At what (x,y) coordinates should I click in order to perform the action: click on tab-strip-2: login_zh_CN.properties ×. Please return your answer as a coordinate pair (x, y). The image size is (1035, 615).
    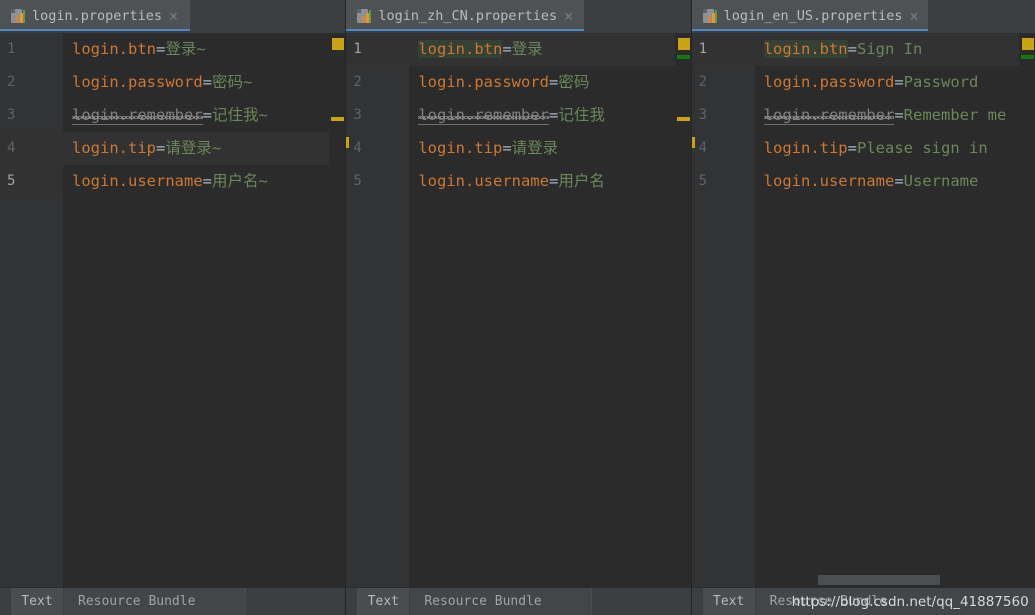
    Looking at the image, I should click on (518, 16).